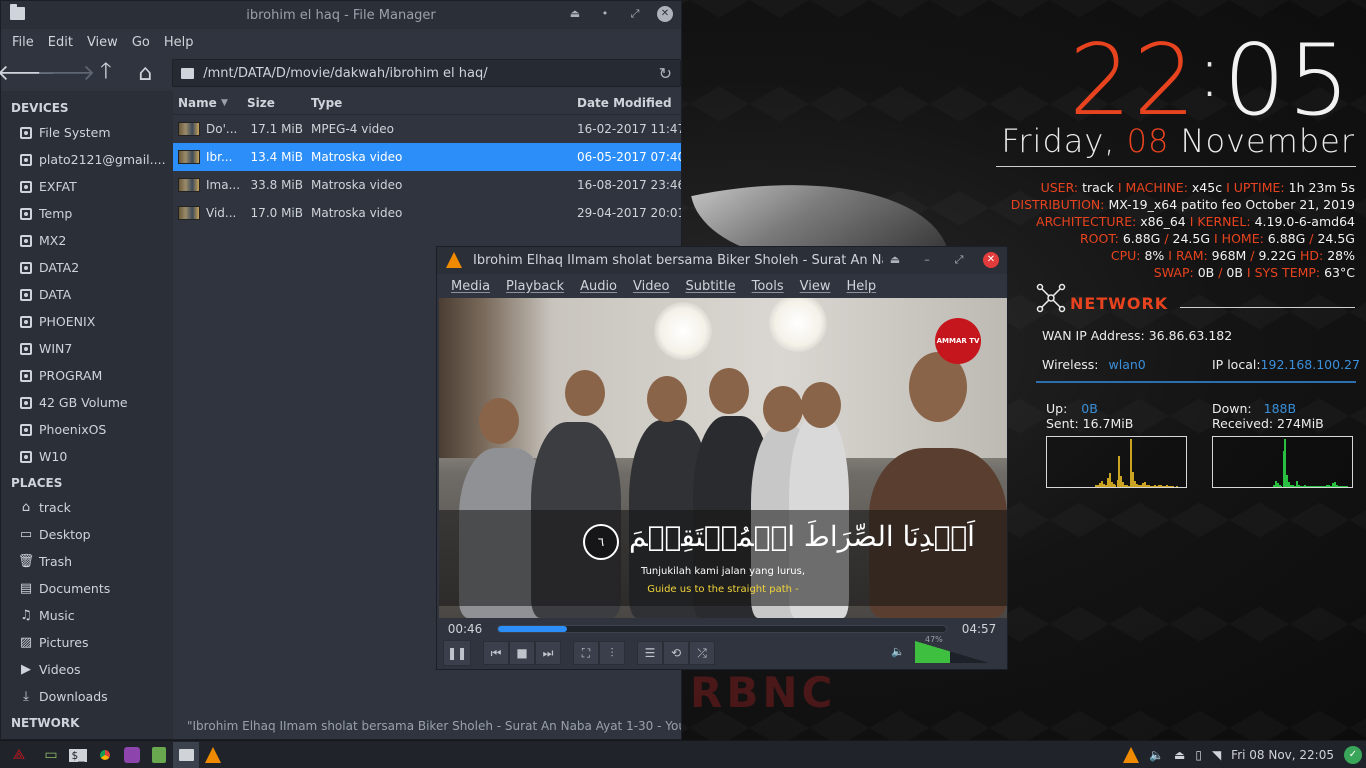  Describe the element at coordinates (87, 723) in the screenshot. I see `network-heading: NETWORK` at that location.